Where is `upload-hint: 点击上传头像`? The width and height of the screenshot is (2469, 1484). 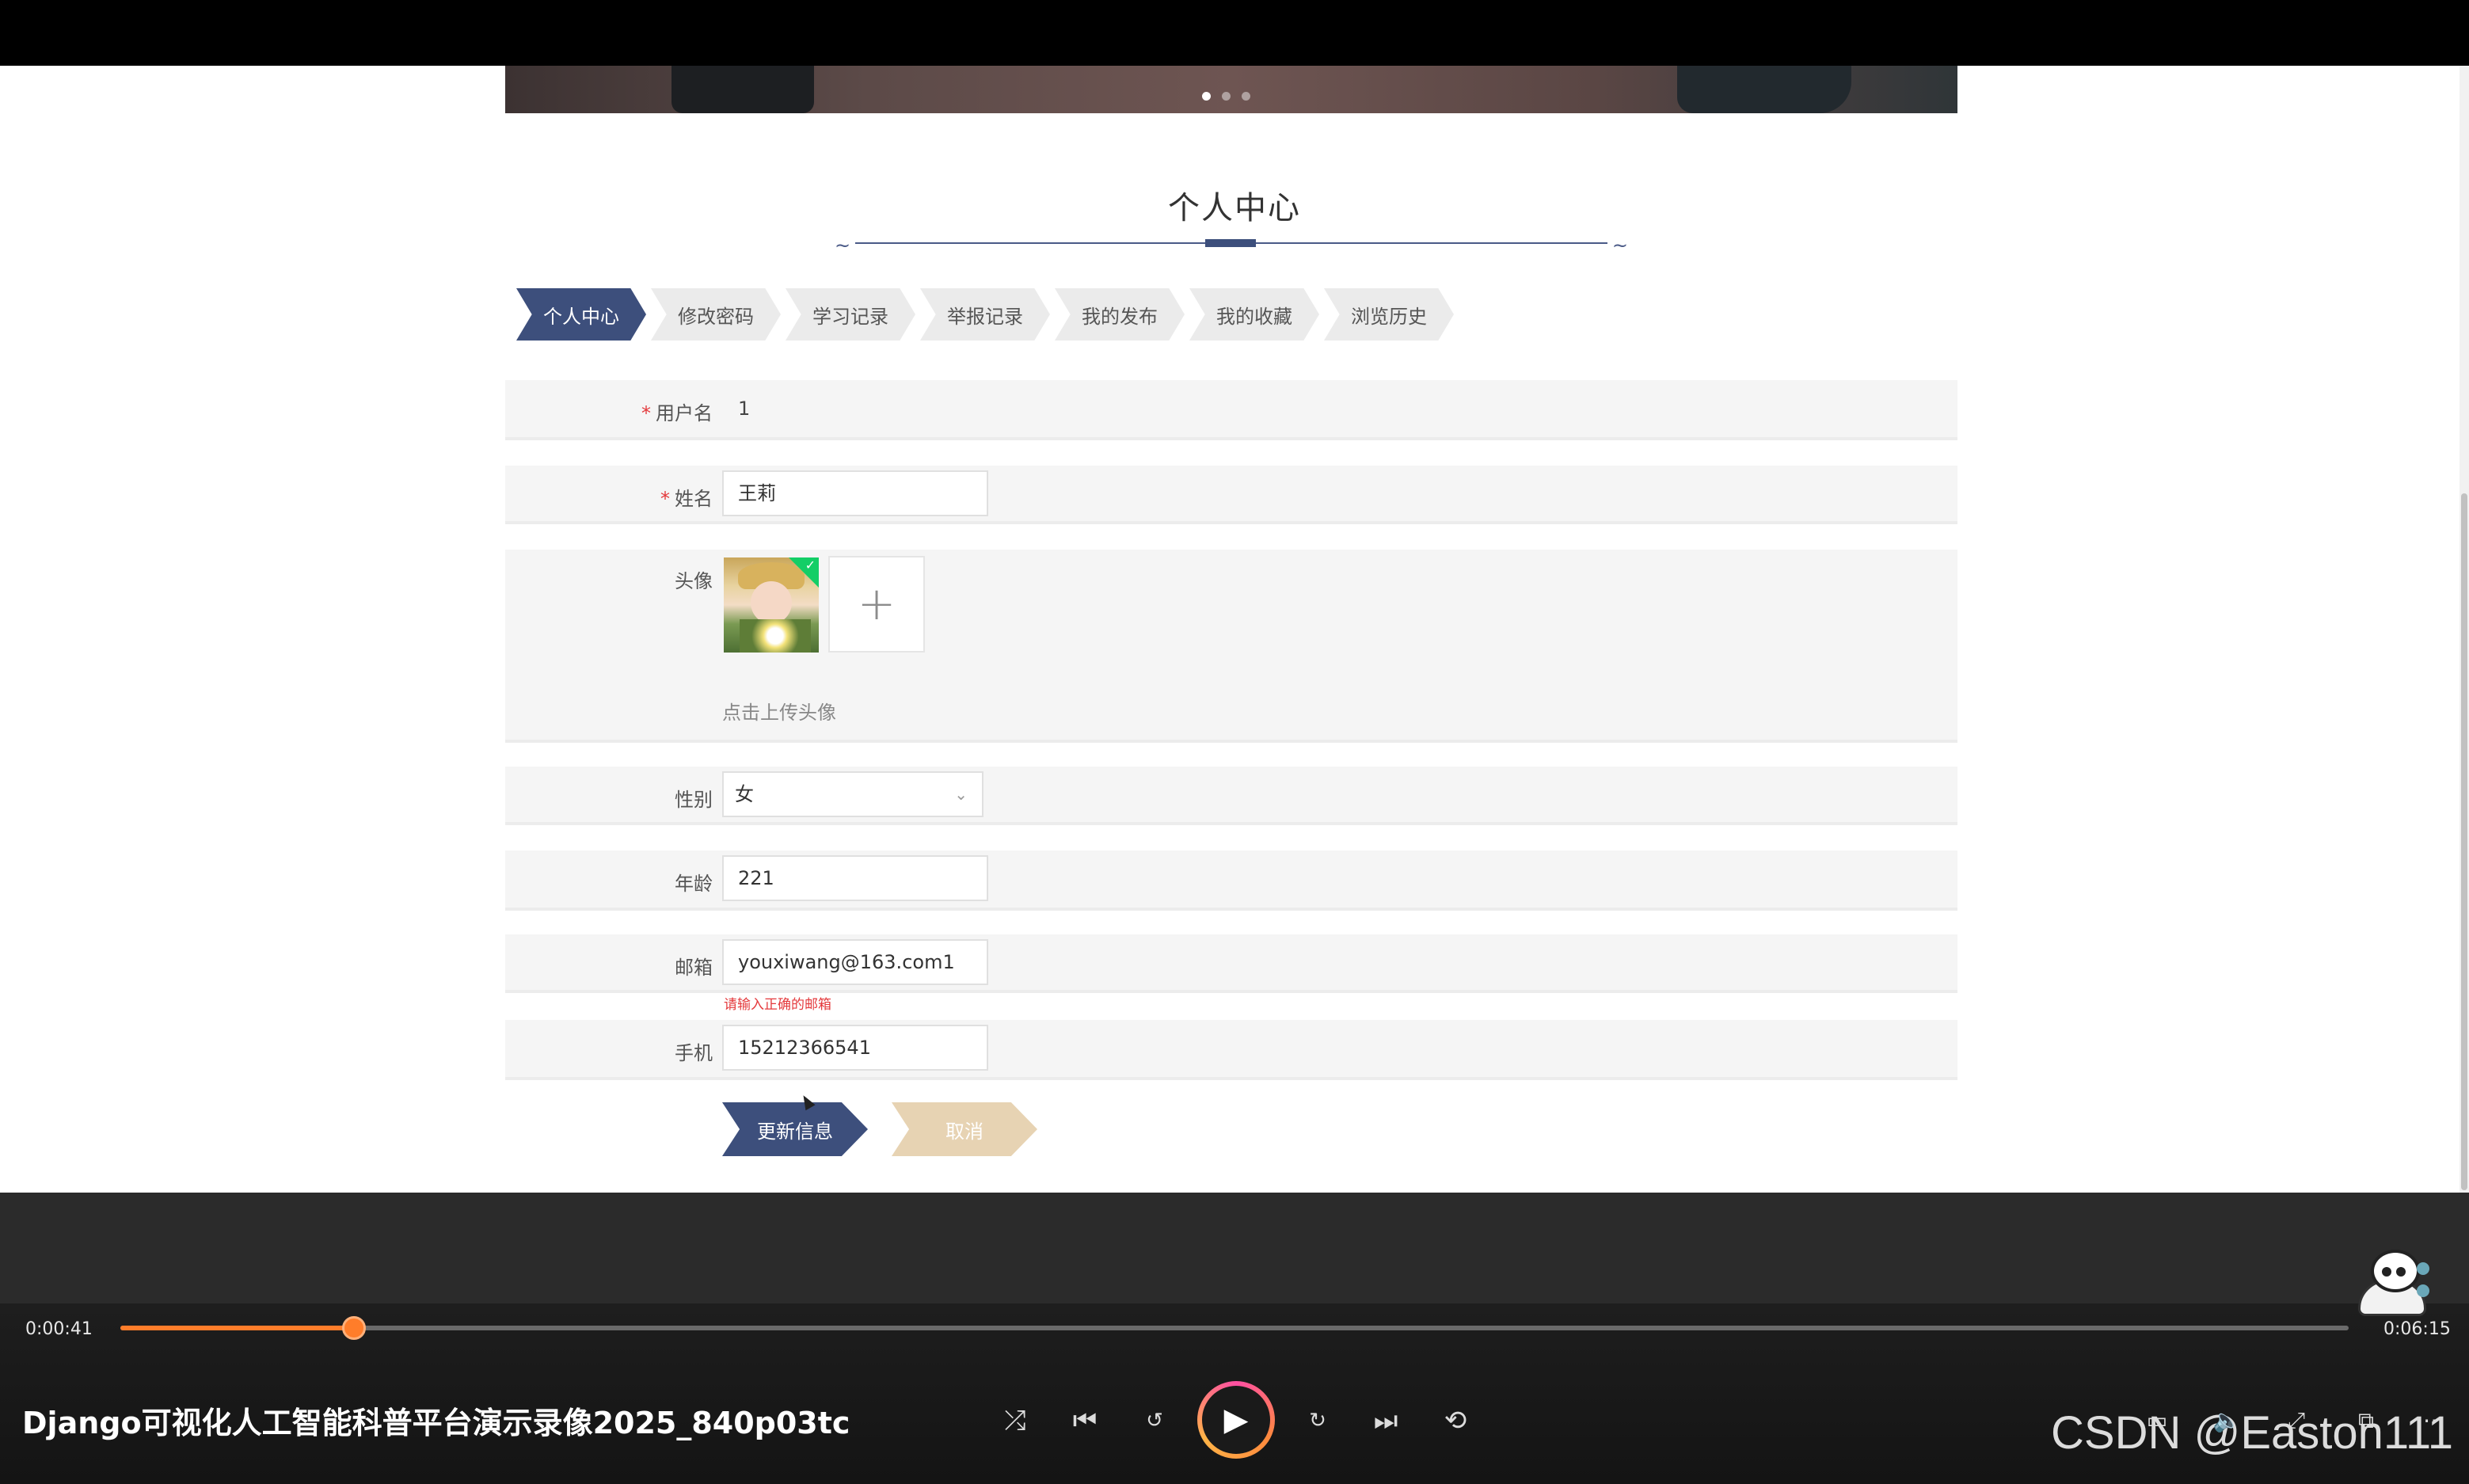
upload-hint: 点击上传头像 is located at coordinates (779, 713).